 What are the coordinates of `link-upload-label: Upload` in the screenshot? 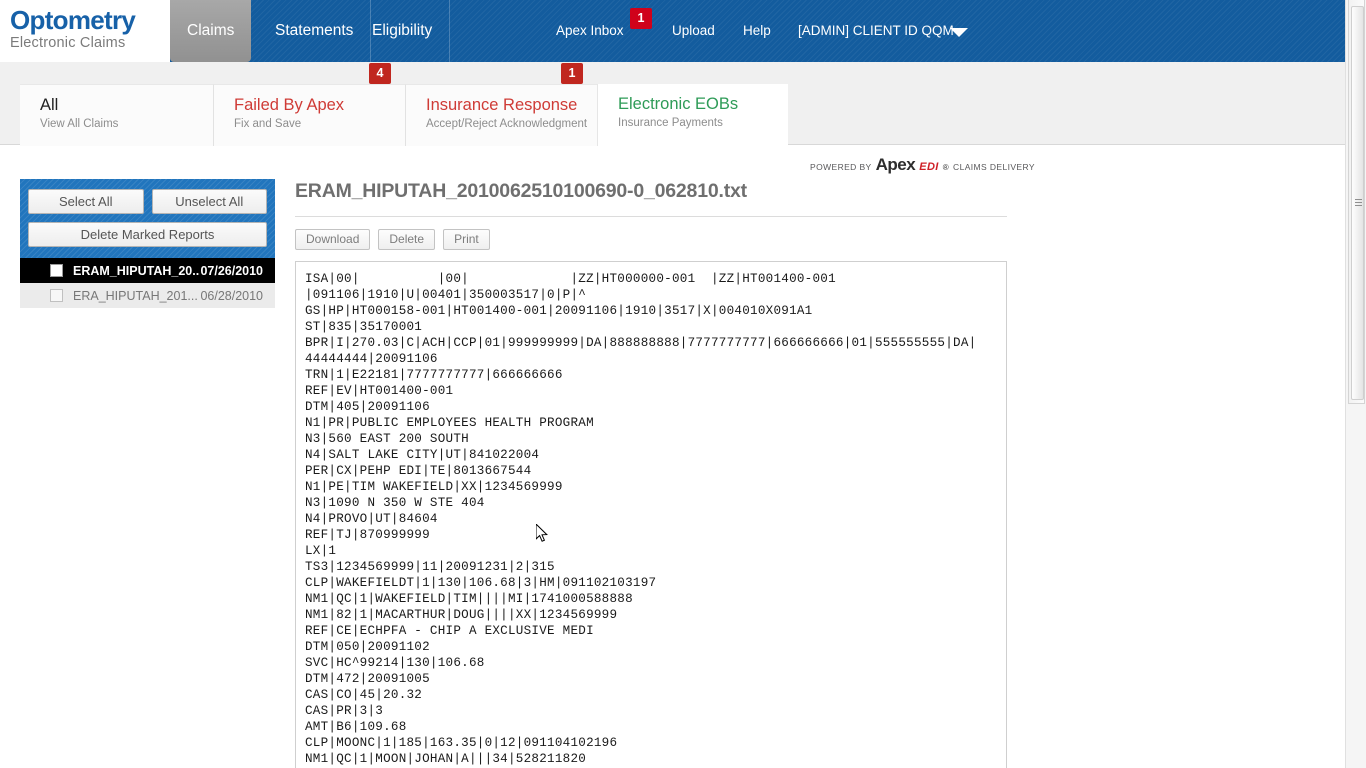 It's located at (693, 30).